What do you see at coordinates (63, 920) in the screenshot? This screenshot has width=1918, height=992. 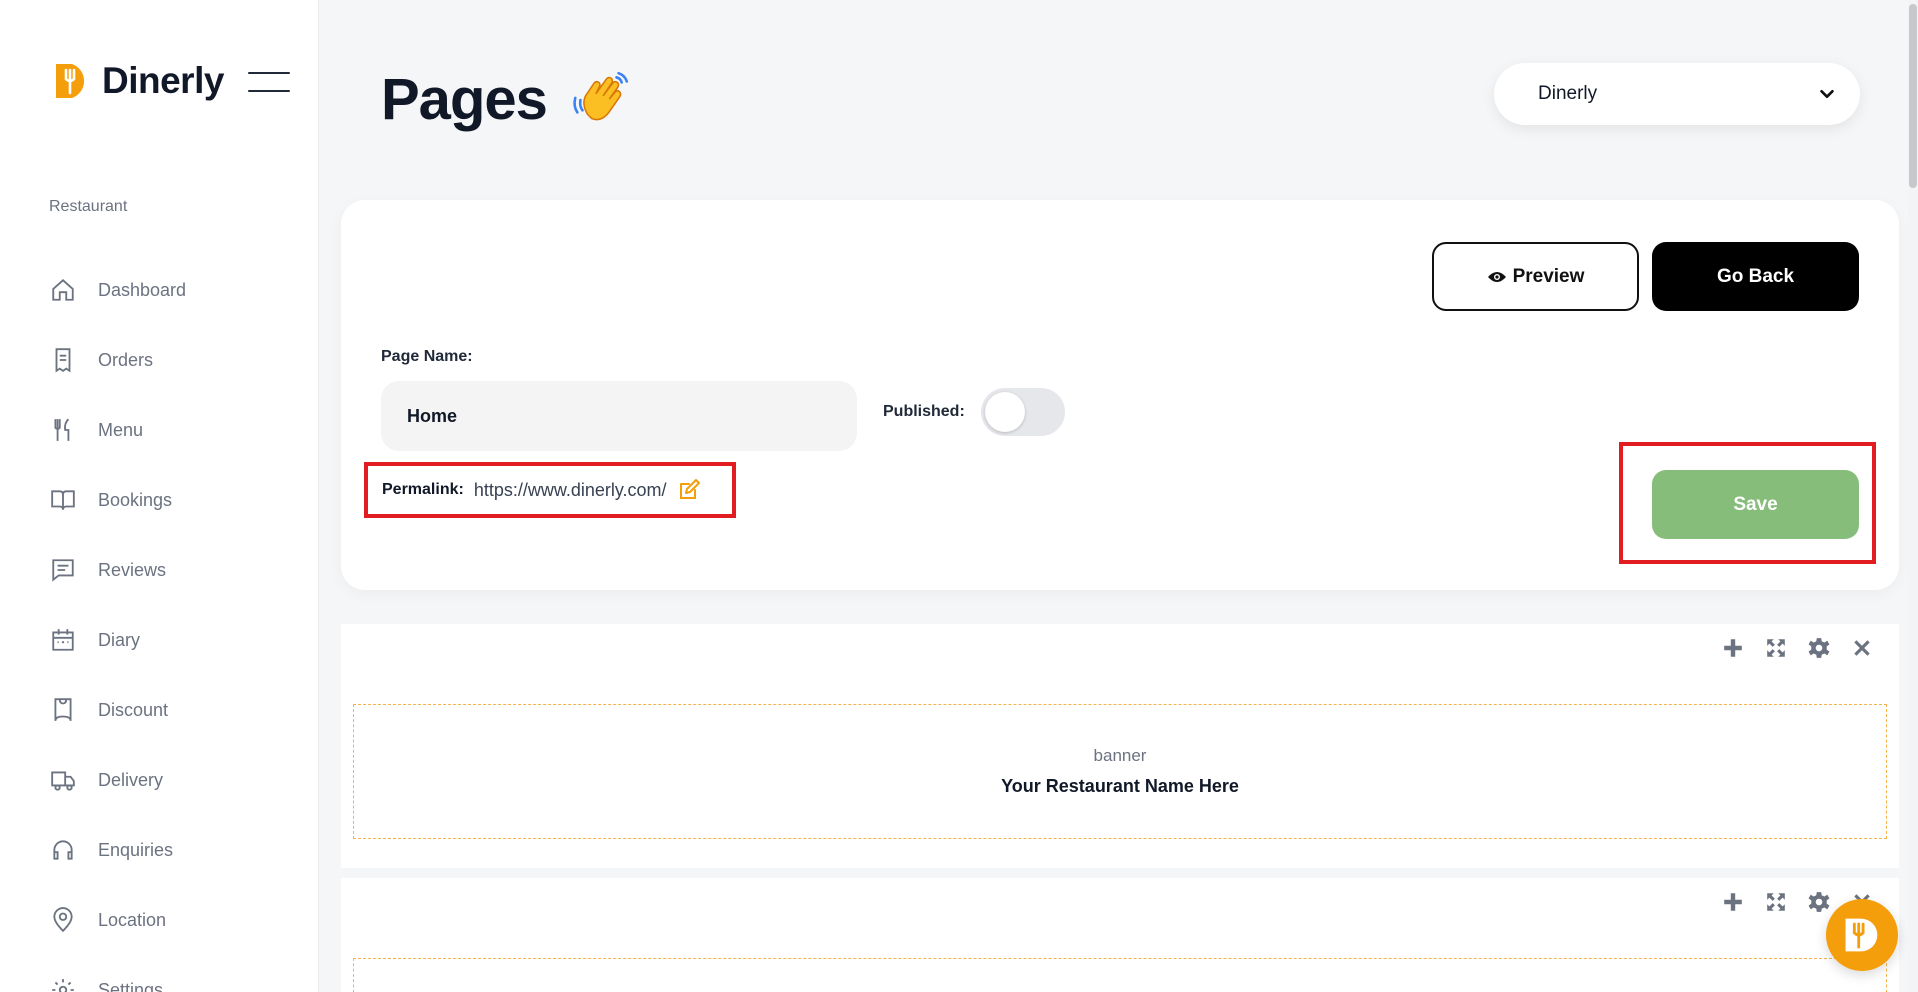 I see `map-pin-icon` at bounding box center [63, 920].